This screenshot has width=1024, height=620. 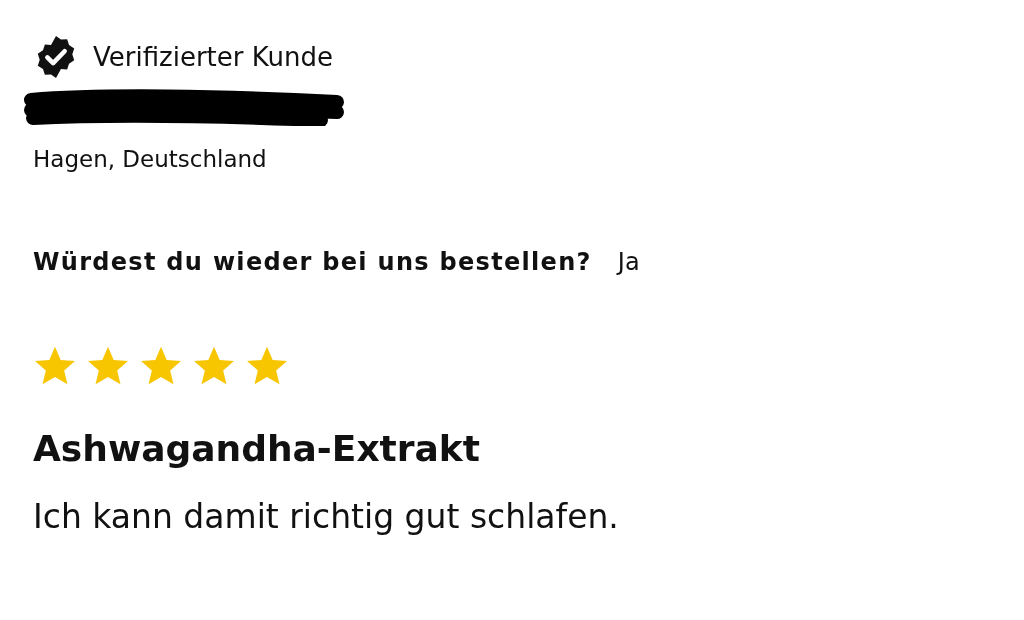 What do you see at coordinates (257, 448) in the screenshot?
I see `review-title: Ashwagandha-Extrakt` at bounding box center [257, 448].